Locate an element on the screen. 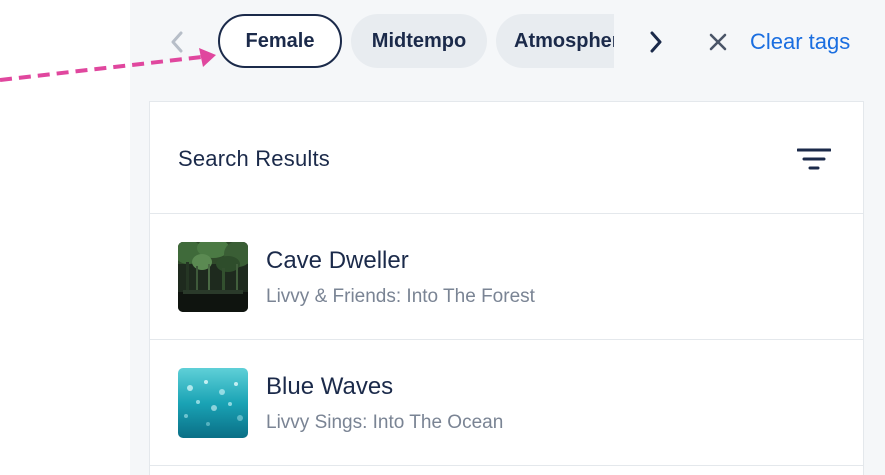 This screenshot has width=885, height=475. tag-chip-label: Female is located at coordinates (280, 40).